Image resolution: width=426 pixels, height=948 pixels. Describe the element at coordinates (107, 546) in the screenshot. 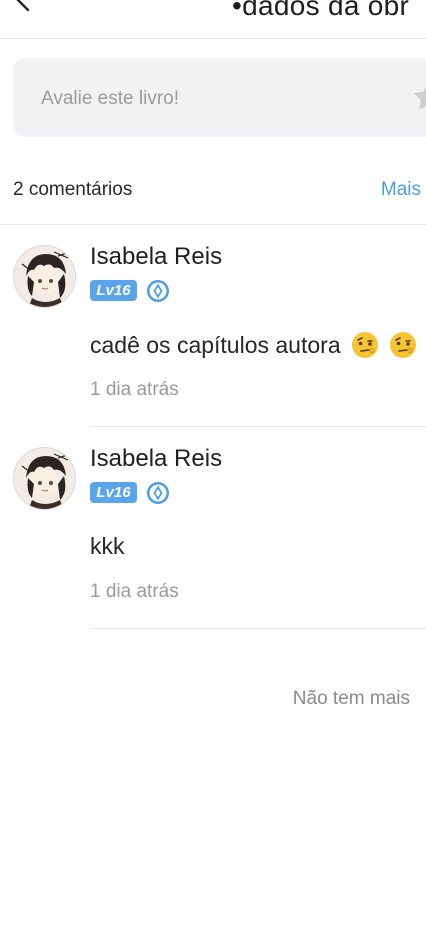

I see `comment-text: kkk` at that location.